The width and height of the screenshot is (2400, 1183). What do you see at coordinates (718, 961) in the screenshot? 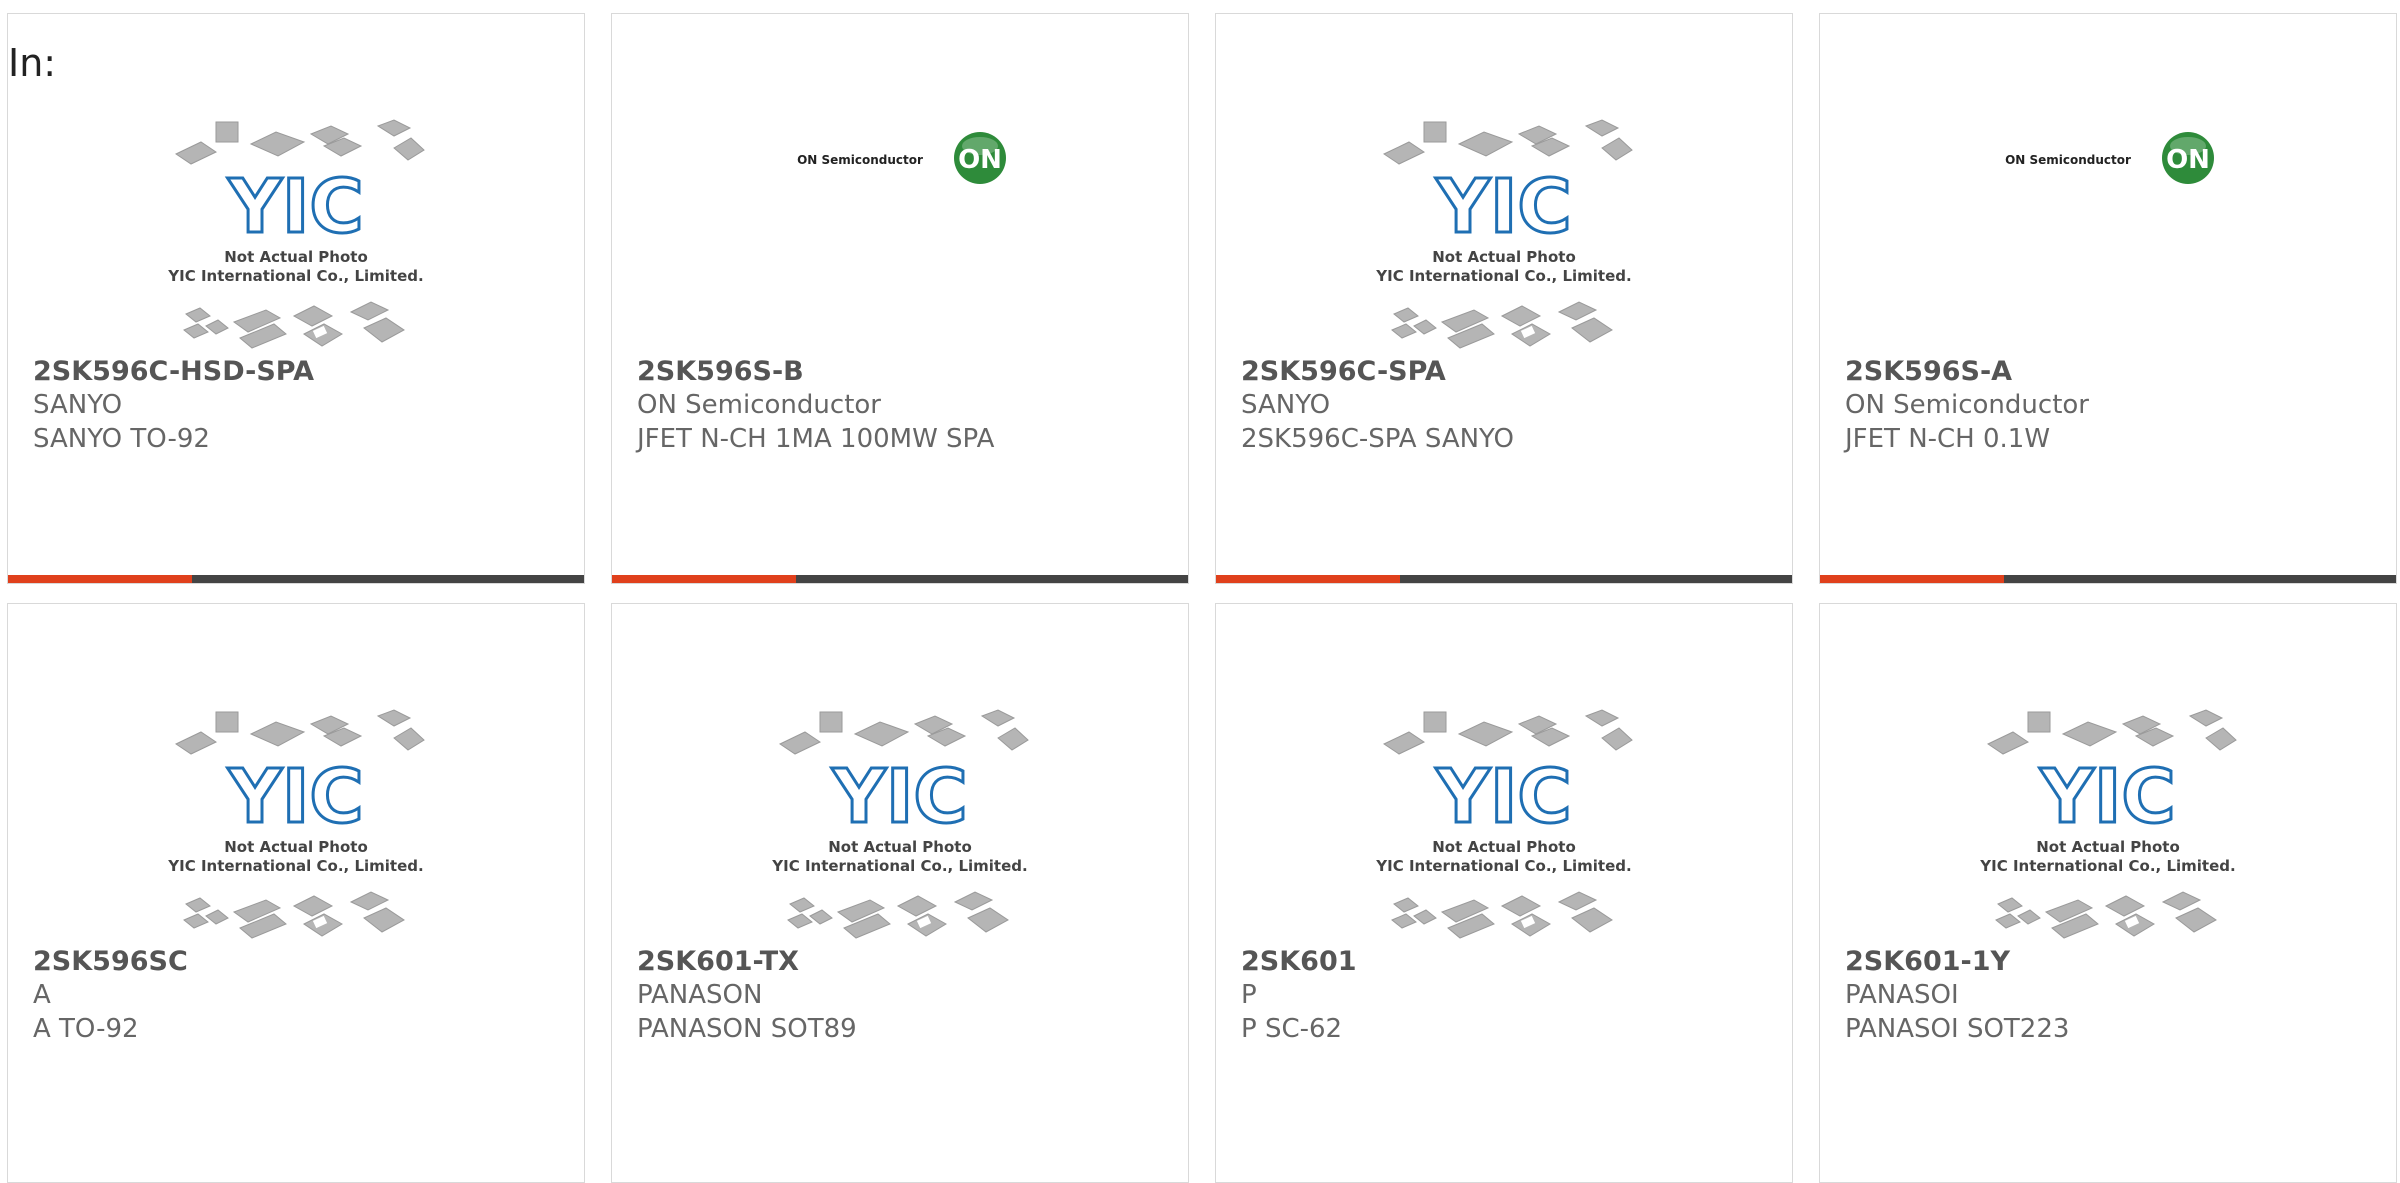
I see `part-number: 2SK601-TX` at bounding box center [718, 961].